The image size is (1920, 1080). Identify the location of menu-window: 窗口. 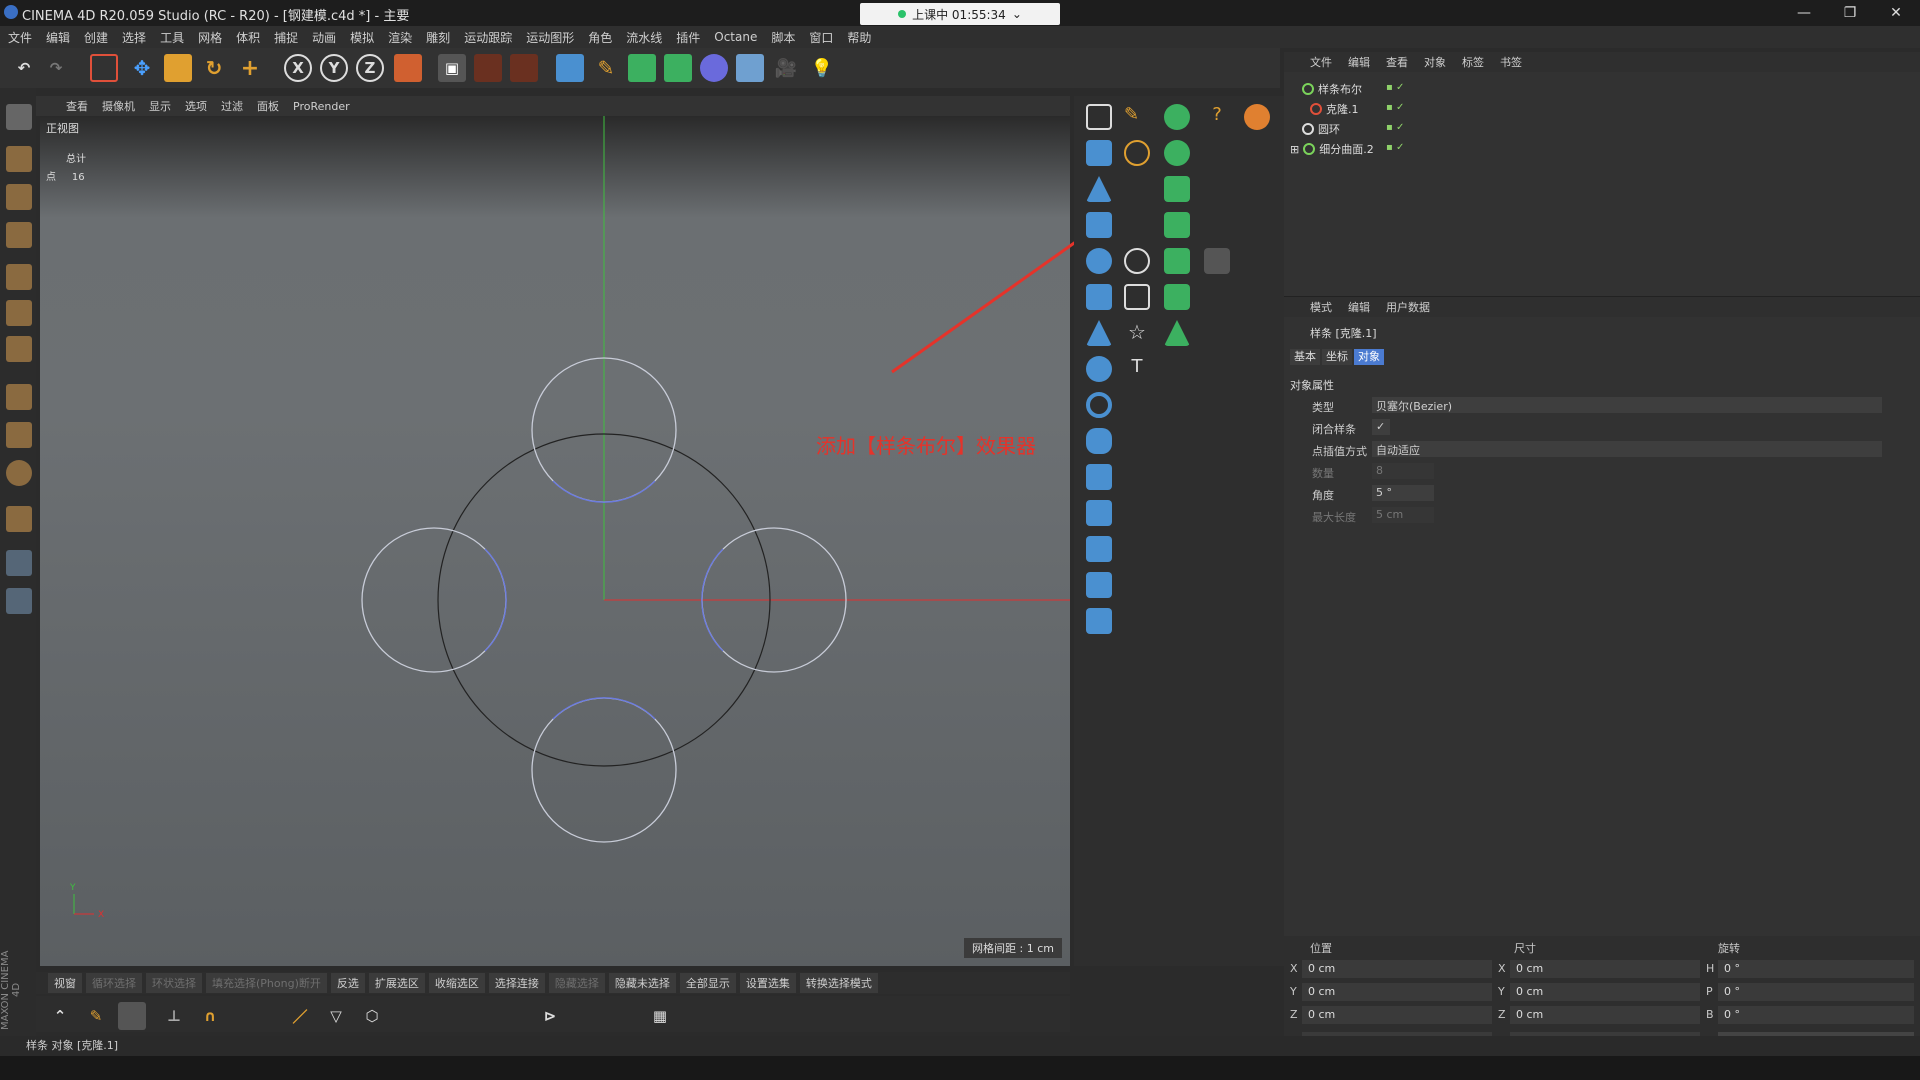
(821, 37).